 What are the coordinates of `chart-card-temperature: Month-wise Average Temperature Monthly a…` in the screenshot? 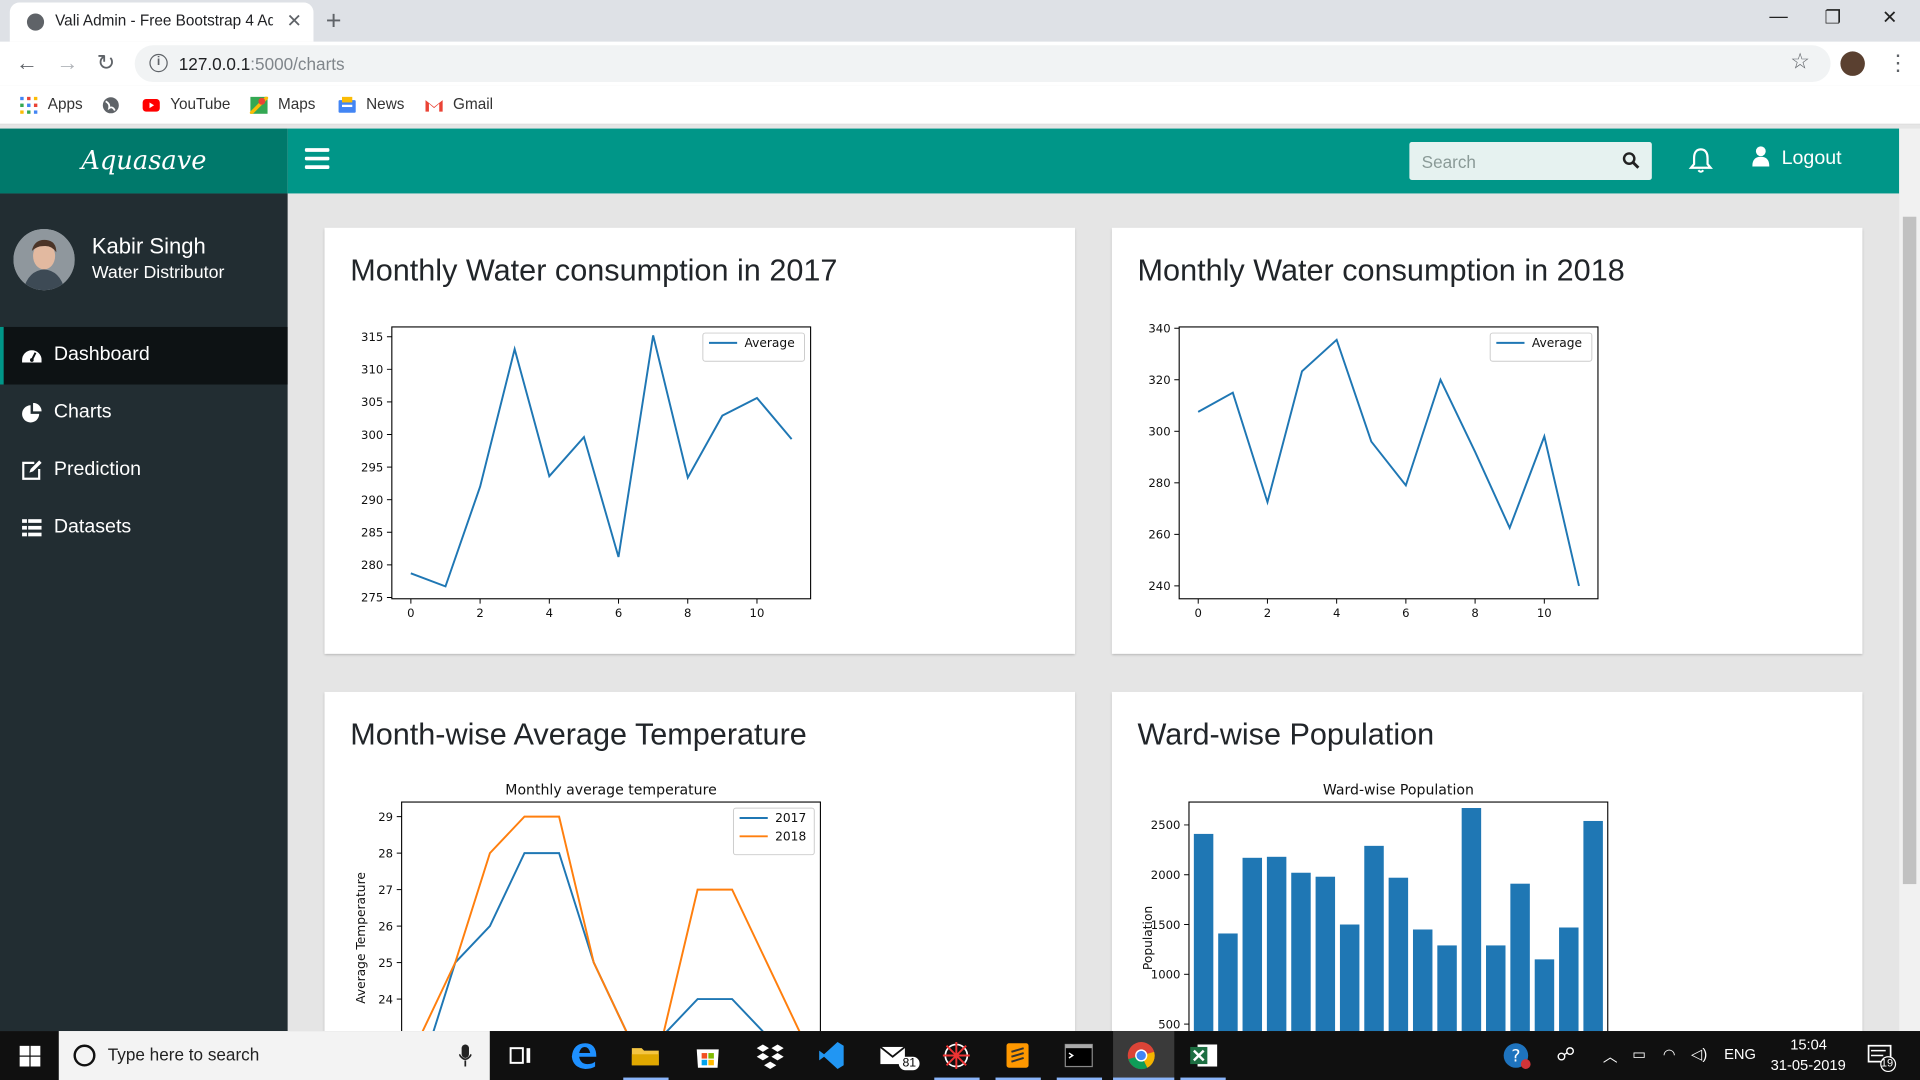 It's located at (700, 861).